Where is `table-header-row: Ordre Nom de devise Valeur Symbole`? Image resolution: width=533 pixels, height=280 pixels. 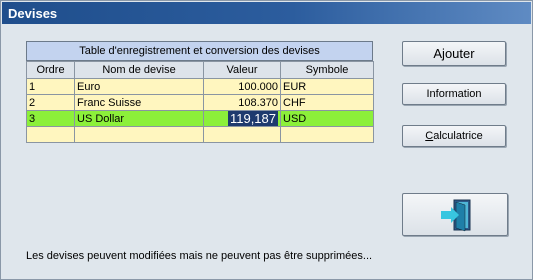
table-header-row: Ordre Nom de devise Valeur Symbole is located at coordinates (200, 70).